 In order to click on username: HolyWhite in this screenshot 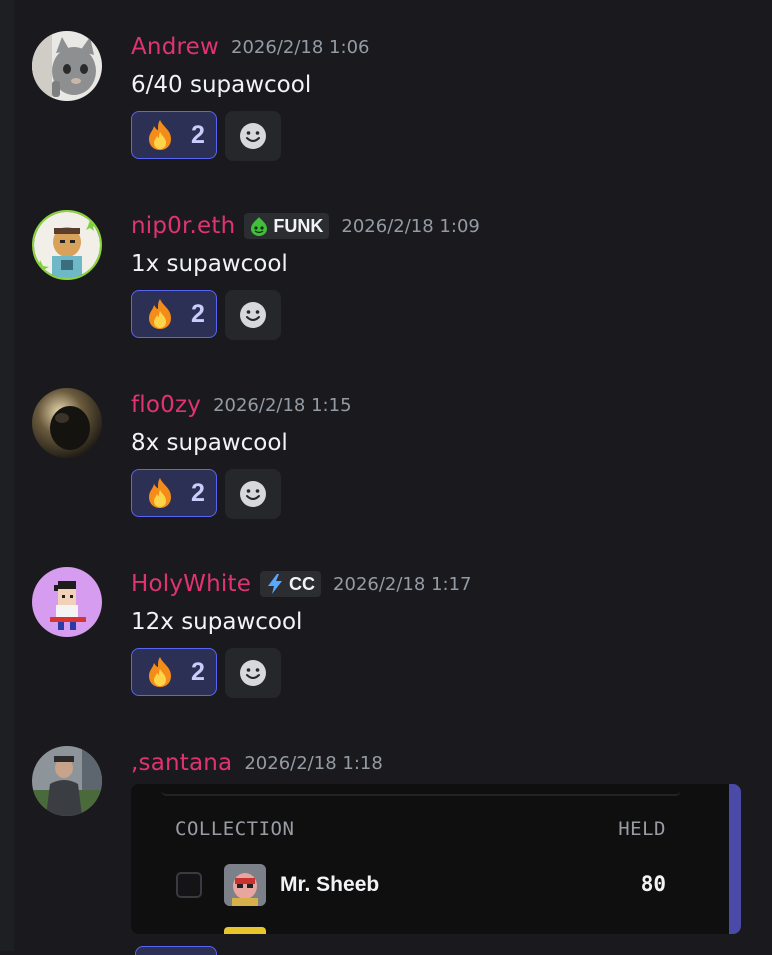, I will do `click(191, 584)`.